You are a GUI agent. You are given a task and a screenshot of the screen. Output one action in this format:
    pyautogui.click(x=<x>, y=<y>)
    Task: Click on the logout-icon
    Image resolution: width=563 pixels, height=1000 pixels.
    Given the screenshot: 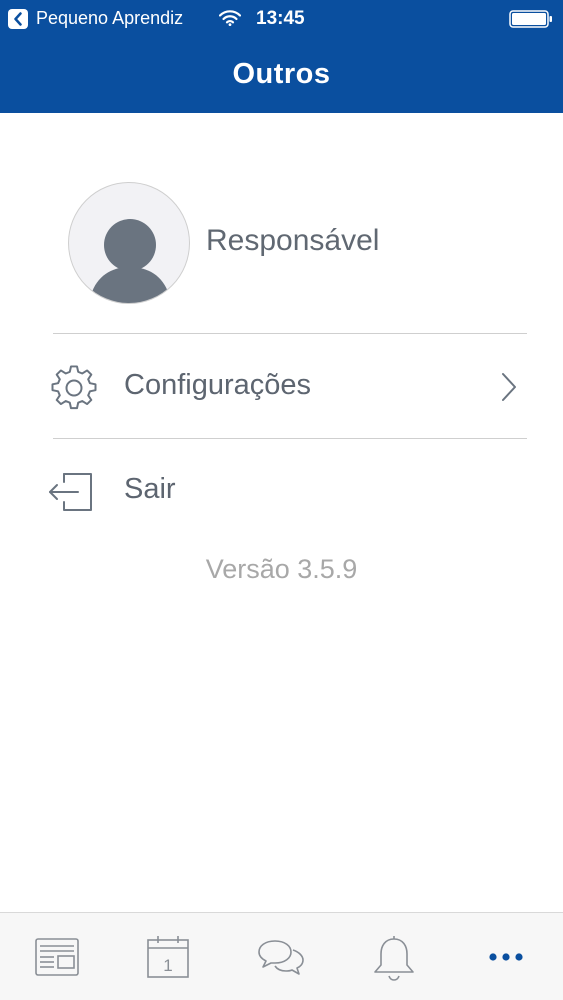 What is the action you would take?
    pyautogui.click(x=71, y=494)
    